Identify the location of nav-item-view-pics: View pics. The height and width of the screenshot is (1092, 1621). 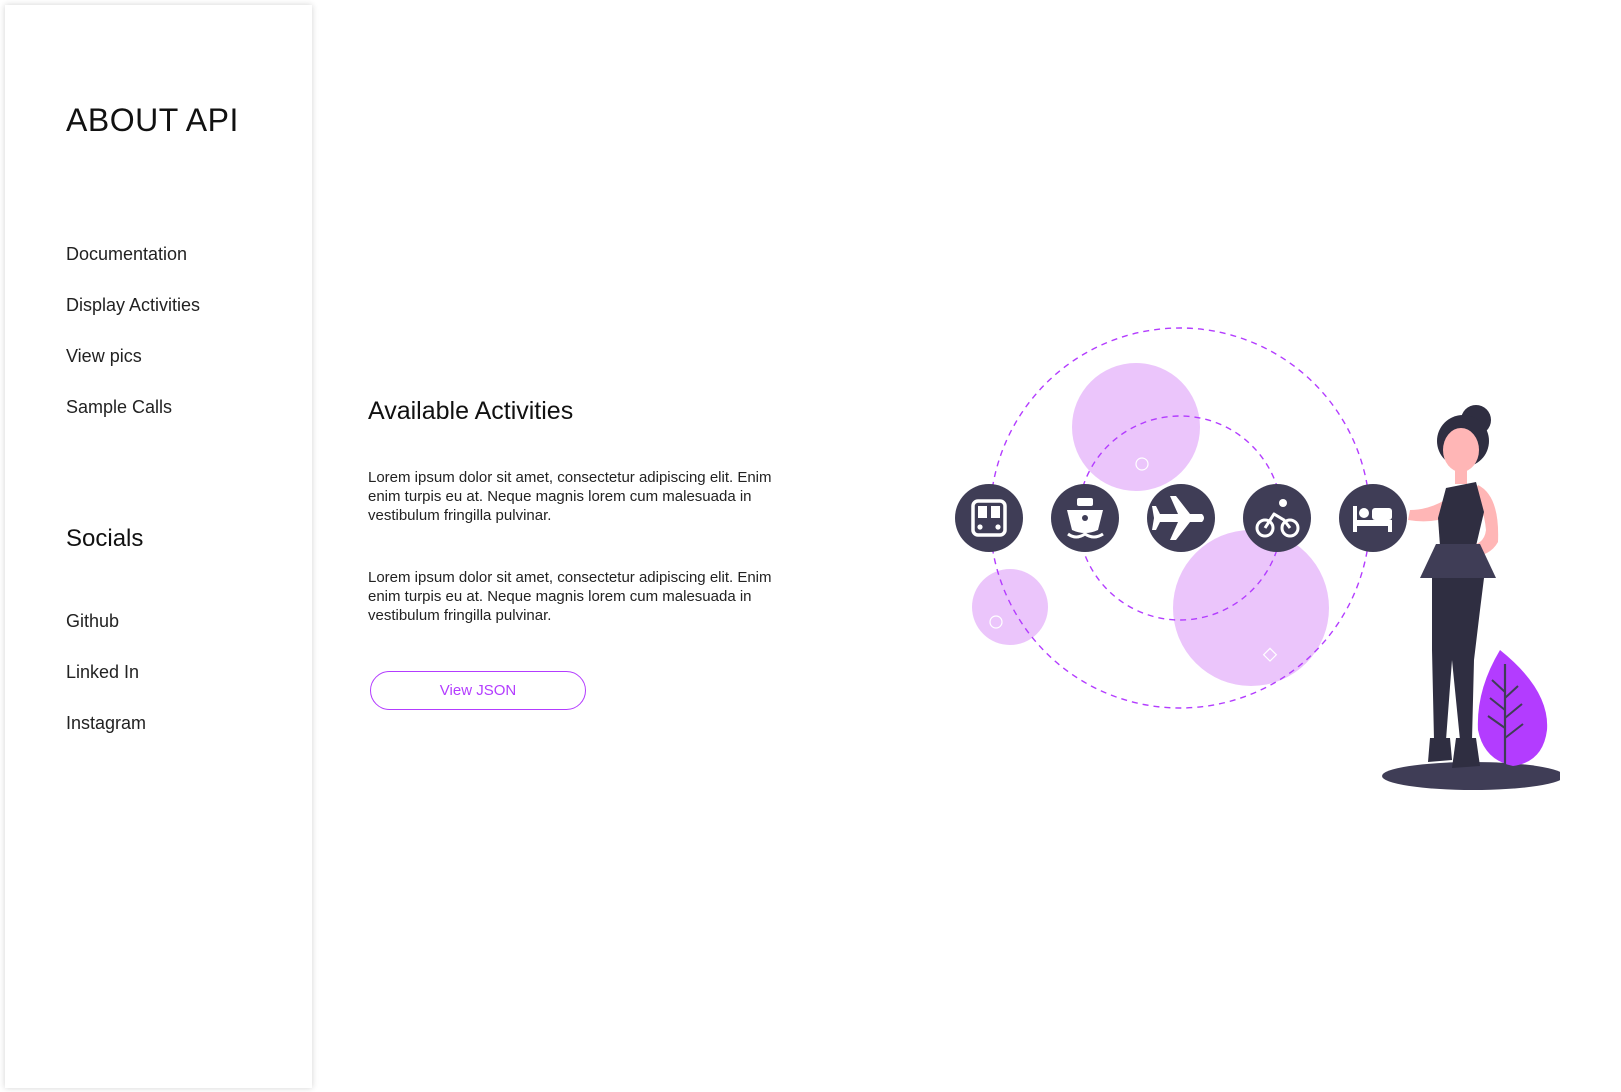
(133, 370).